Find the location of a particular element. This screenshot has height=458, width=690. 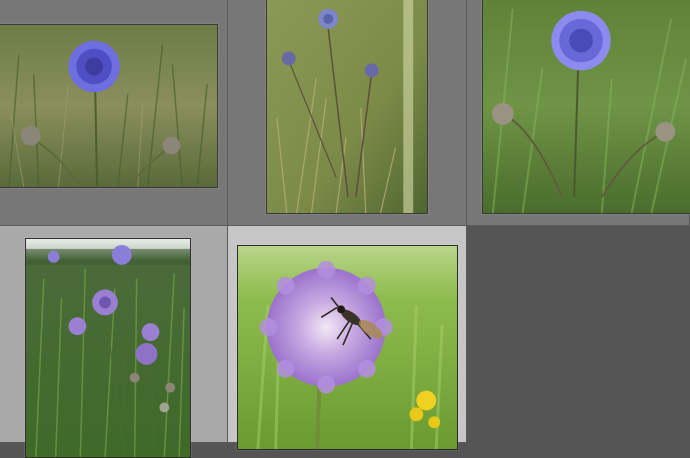

photo-scabiosa-closeup is located at coordinates (586, 106).